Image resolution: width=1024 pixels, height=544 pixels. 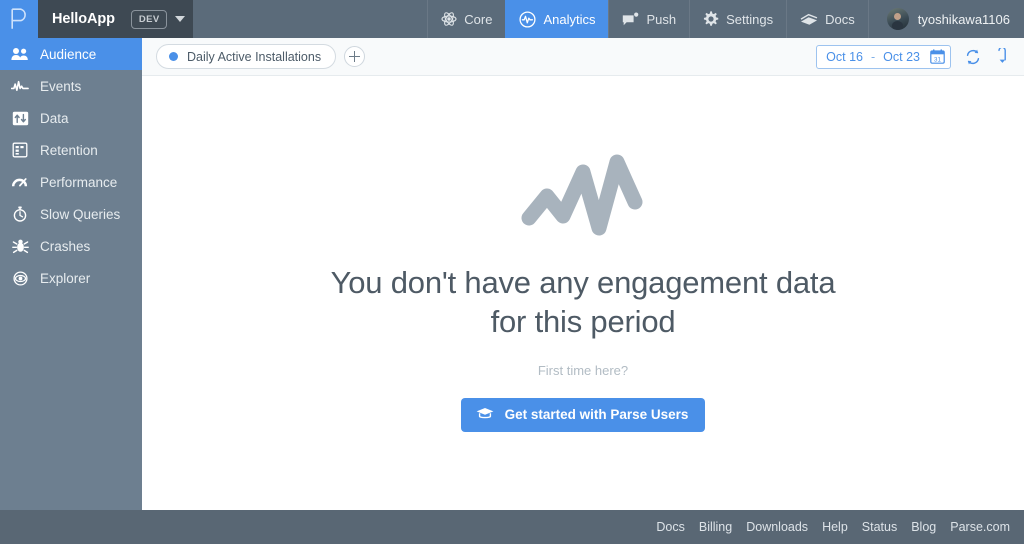 What do you see at coordinates (809, 19) in the screenshot?
I see `book-icon` at bounding box center [809, 19].